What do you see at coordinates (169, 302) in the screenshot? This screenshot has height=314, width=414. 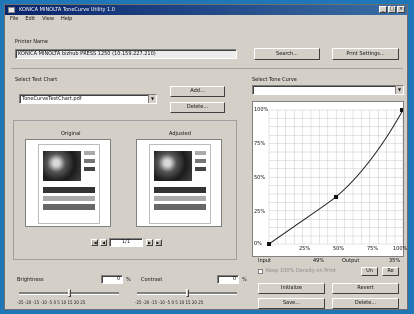 I see `contrast-scale: -25 -20 -15 -10 -5 0 5 10 15 20 25` at bounding box center [169, 302].